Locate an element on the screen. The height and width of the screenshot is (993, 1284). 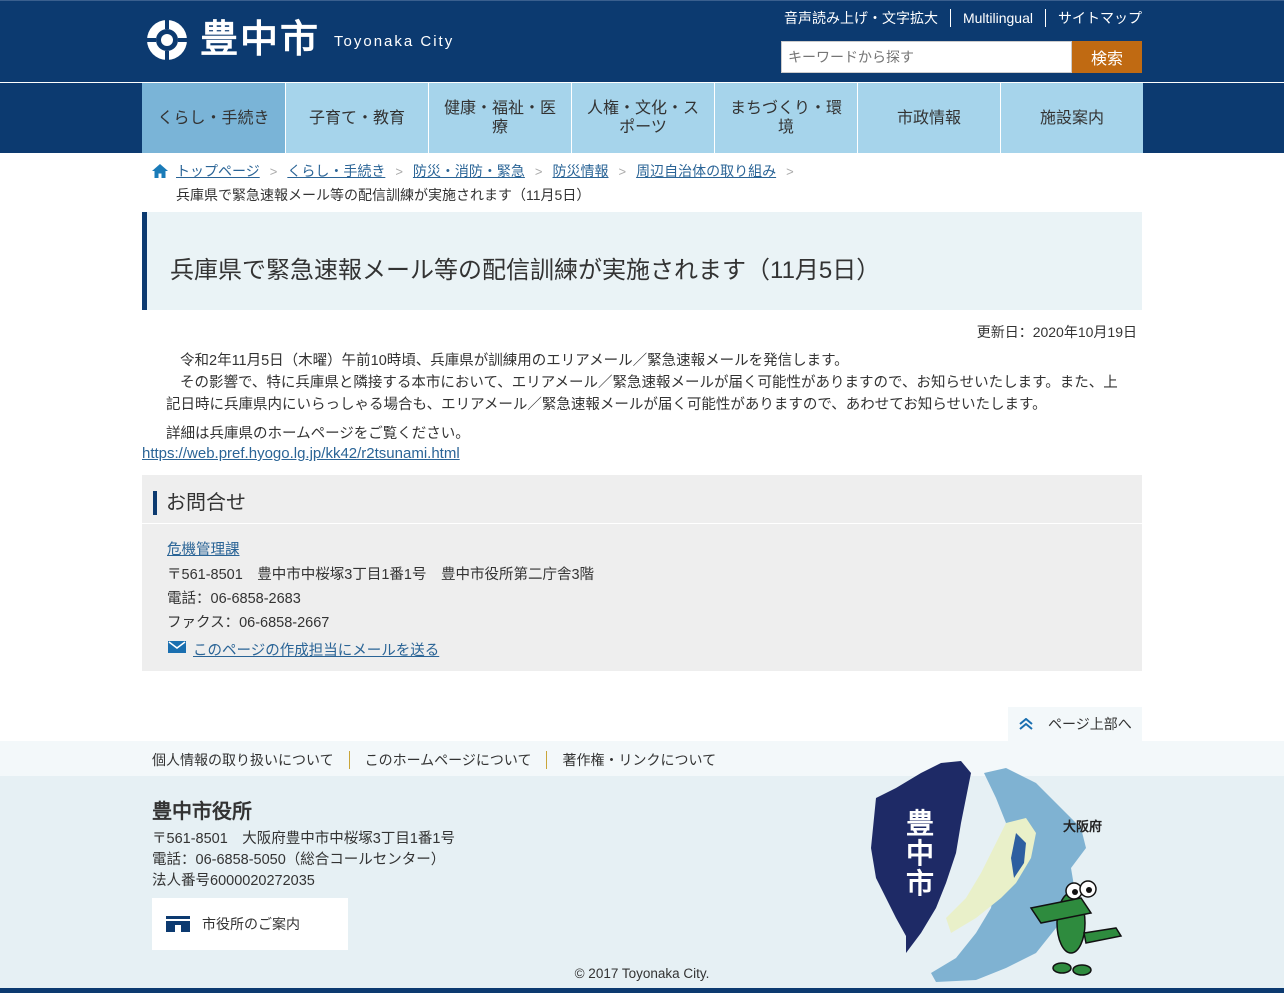
contact-dept-link: 危機管理課 is located at coordinates (203, 550).